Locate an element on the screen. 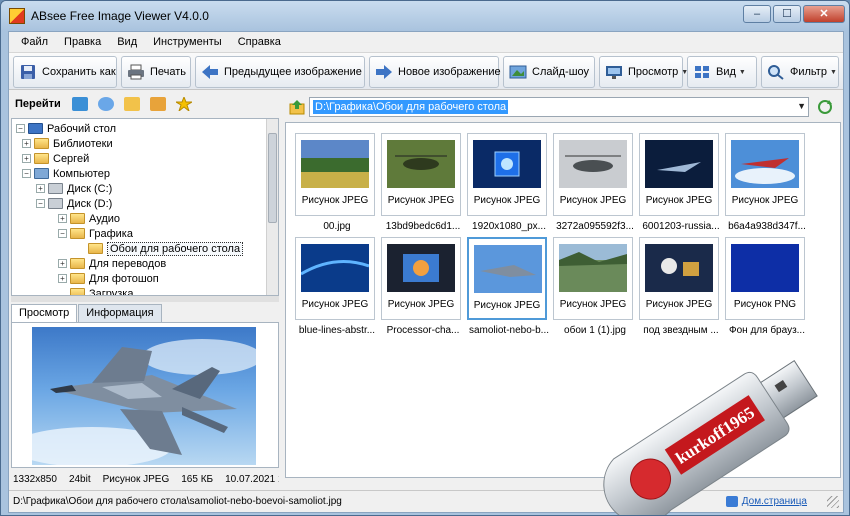 The width and height of the screenshot is (850, 516). tree-item-translations: + Для переводов is located at coordinates (112, 263).